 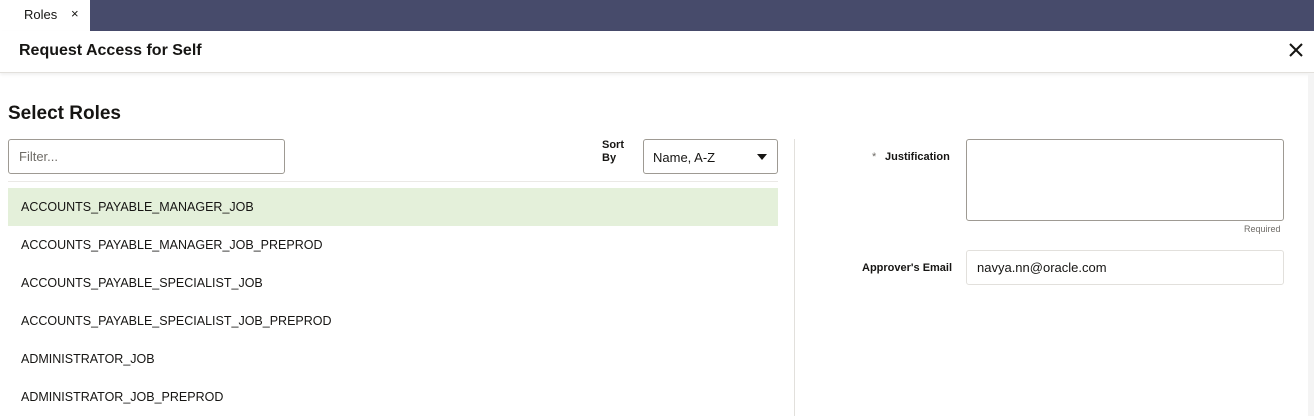 What do you see at coordinates (1296, 50) in the screenshot?
I see `close-icon` at bounding box center [1296, 50].